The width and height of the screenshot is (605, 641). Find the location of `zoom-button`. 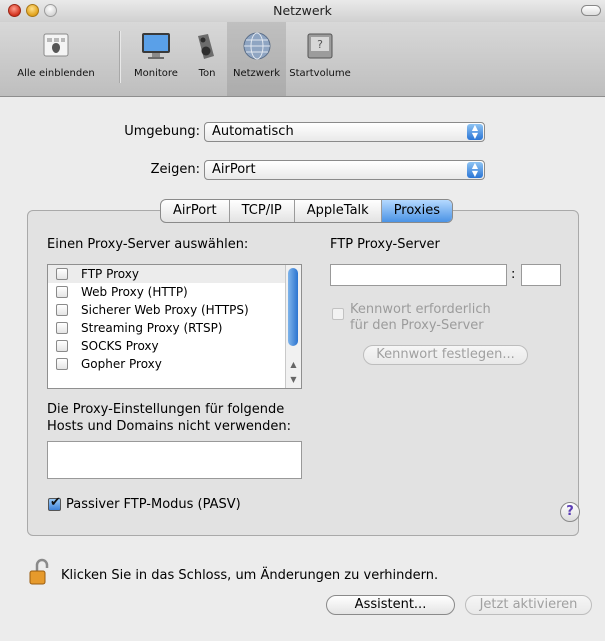

zoom-button is located at coordinates (50, 10).